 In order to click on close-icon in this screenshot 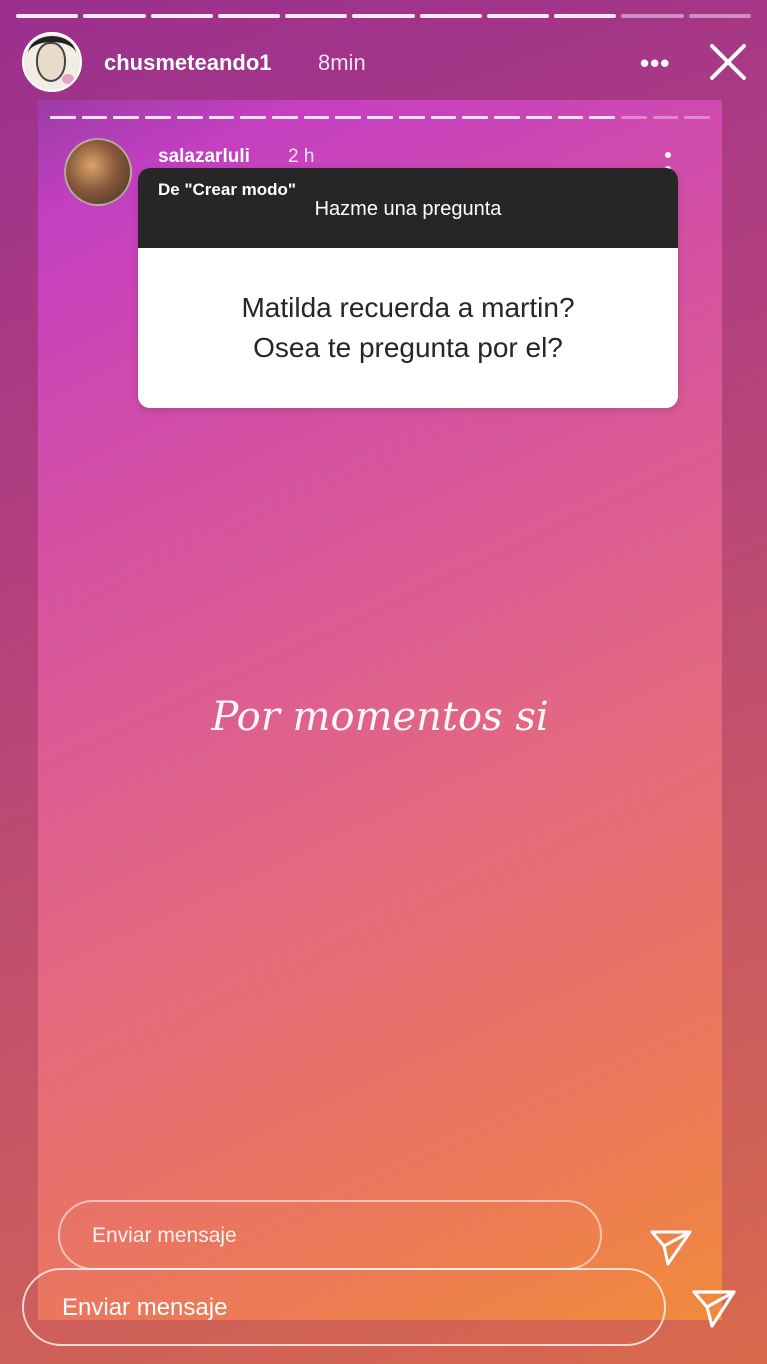, I will do `click(728, 62)`.